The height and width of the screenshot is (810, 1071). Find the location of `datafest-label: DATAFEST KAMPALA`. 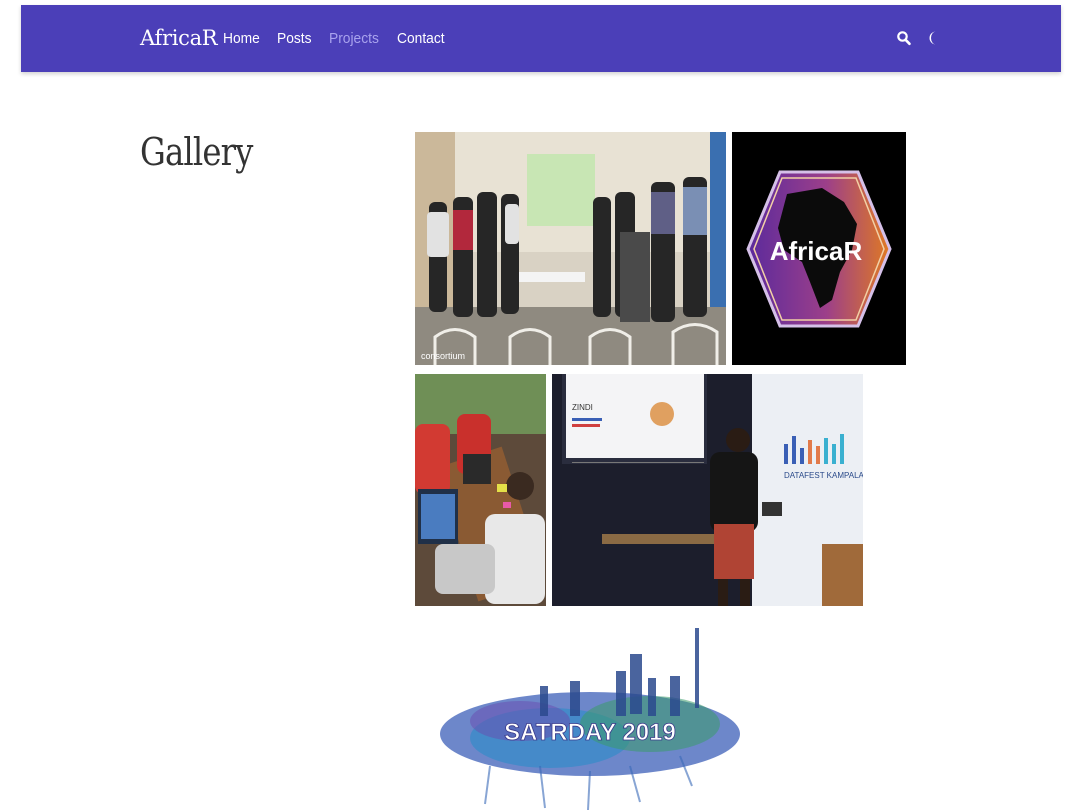

datafest-label: DATAFEST KAMPALA is located at coordinates (823, 475).